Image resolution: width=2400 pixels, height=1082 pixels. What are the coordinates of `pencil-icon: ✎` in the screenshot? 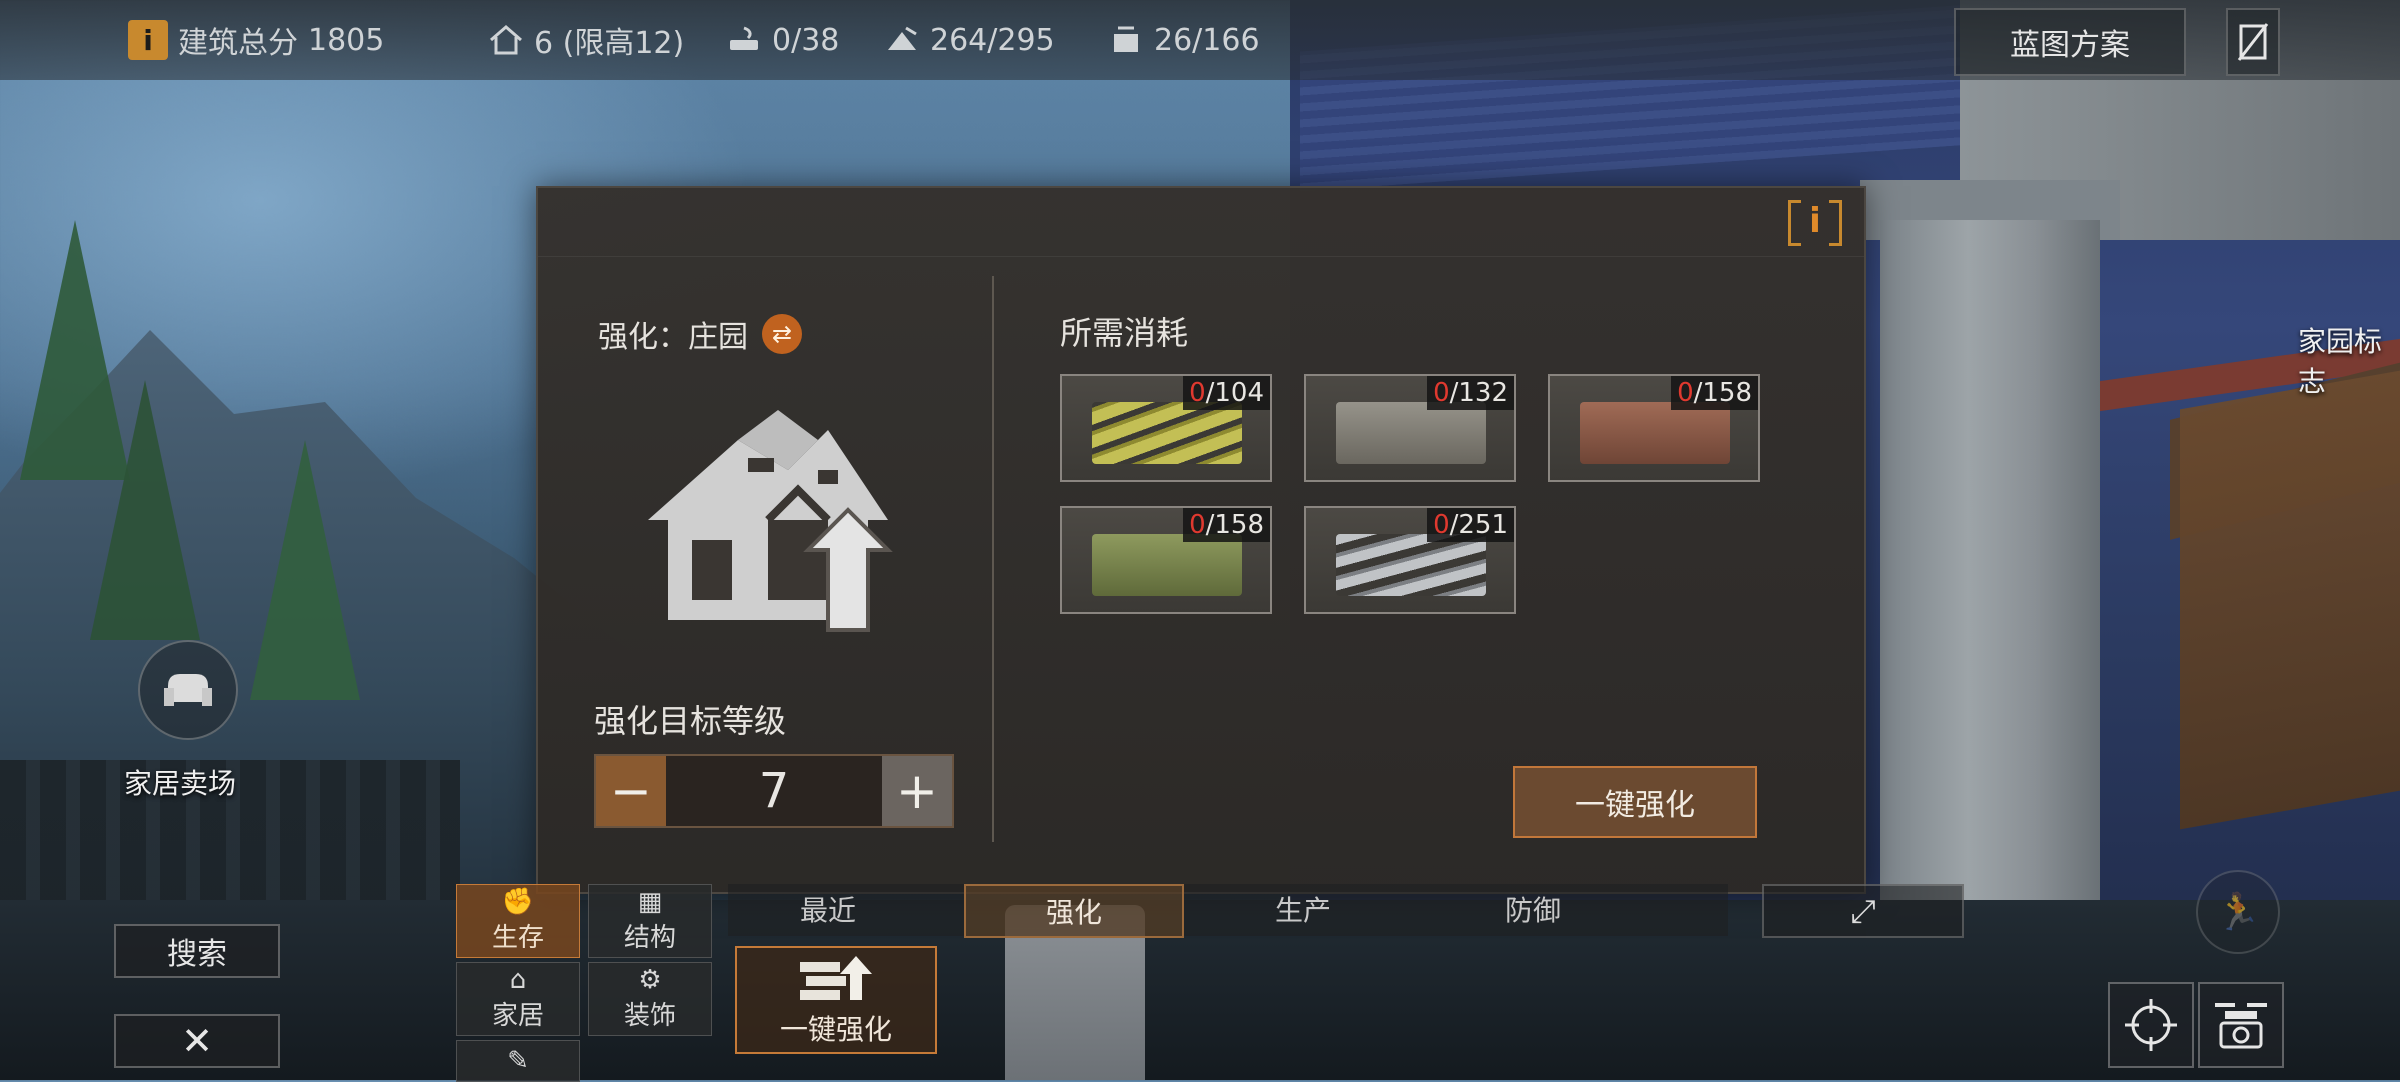 It's located at (518, 1061).